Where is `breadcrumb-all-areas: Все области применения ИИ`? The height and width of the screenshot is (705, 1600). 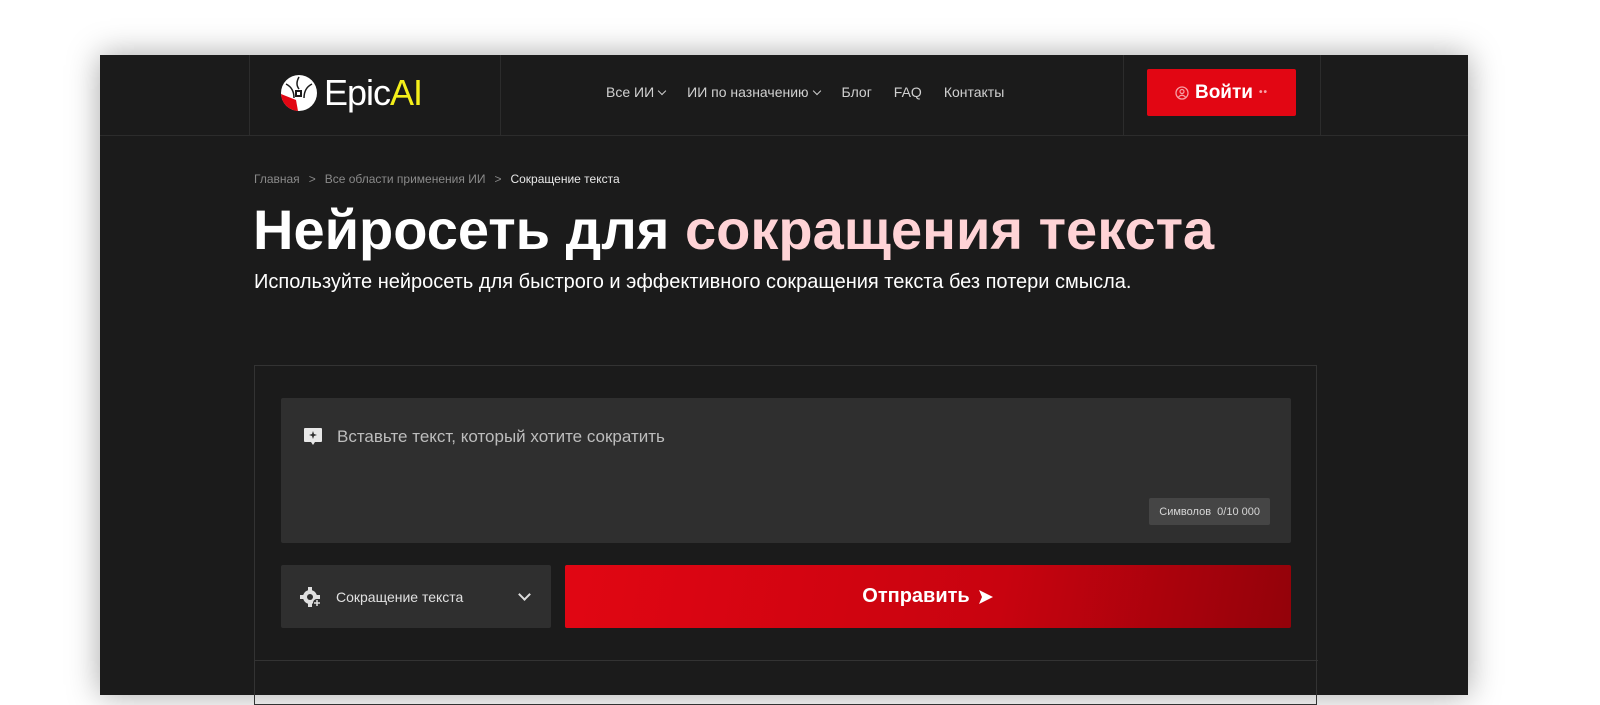 breadcrumb-all-areas: Все области применения ИИ is located at coordinates (405, 179).